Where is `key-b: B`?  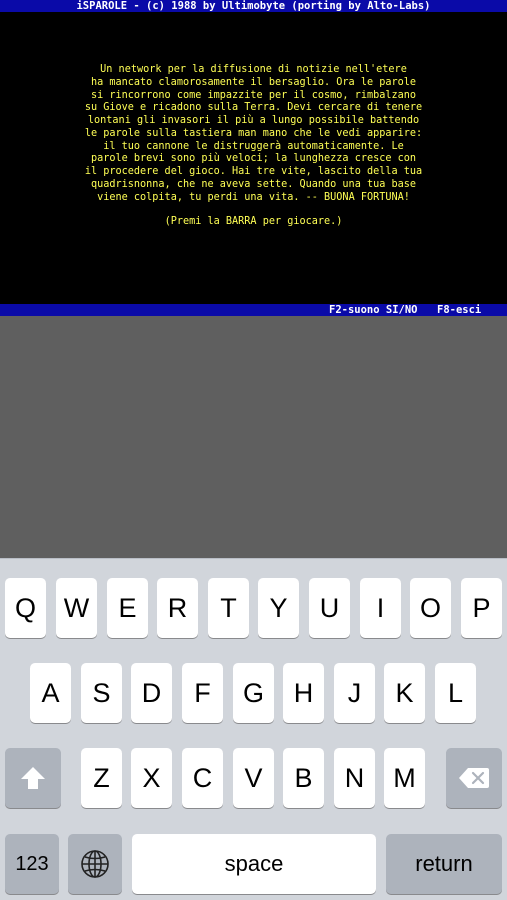 key-b: B is located at coordinates (303, 778).